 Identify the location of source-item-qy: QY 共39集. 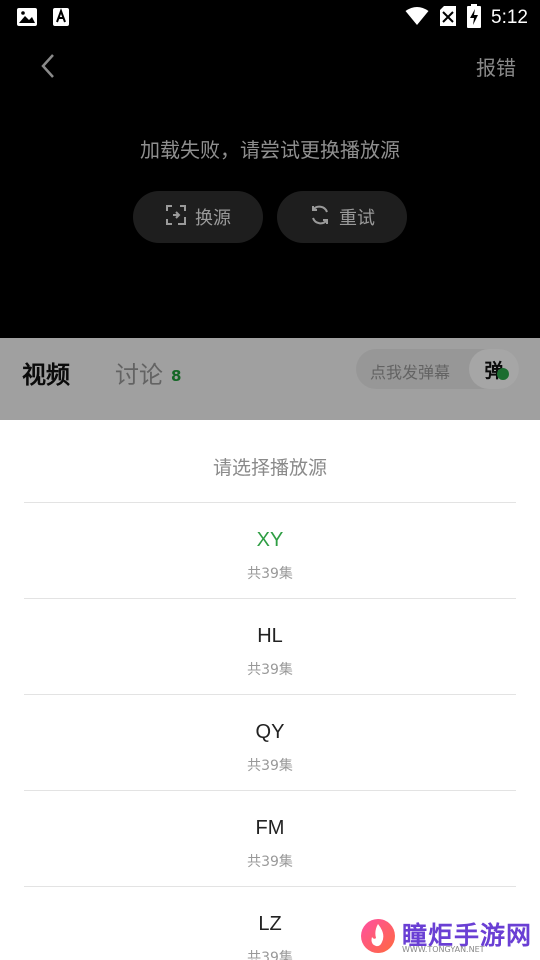
(270, 743).